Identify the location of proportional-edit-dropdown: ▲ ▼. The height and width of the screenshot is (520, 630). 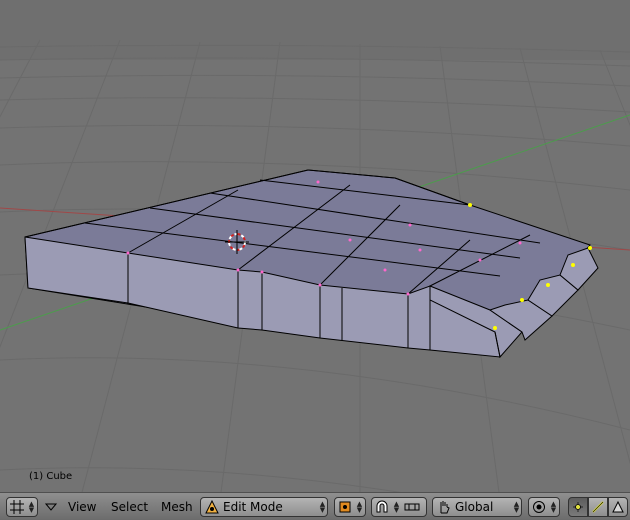
(544, 507).